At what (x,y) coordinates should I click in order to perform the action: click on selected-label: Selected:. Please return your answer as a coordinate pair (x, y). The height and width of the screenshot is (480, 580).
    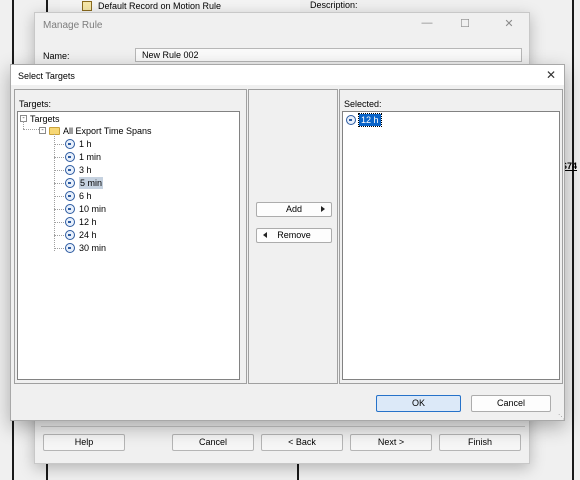
    Looking at the image, I should click on (363, 104).